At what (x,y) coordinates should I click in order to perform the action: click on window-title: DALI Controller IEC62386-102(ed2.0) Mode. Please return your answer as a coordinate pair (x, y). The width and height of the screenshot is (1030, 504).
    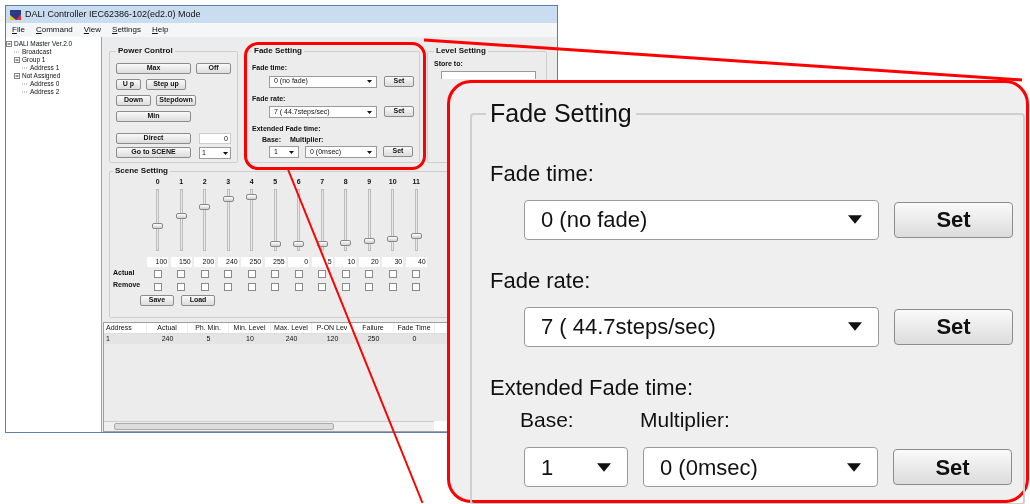
    Looking at the image, I should click on (113, 14).